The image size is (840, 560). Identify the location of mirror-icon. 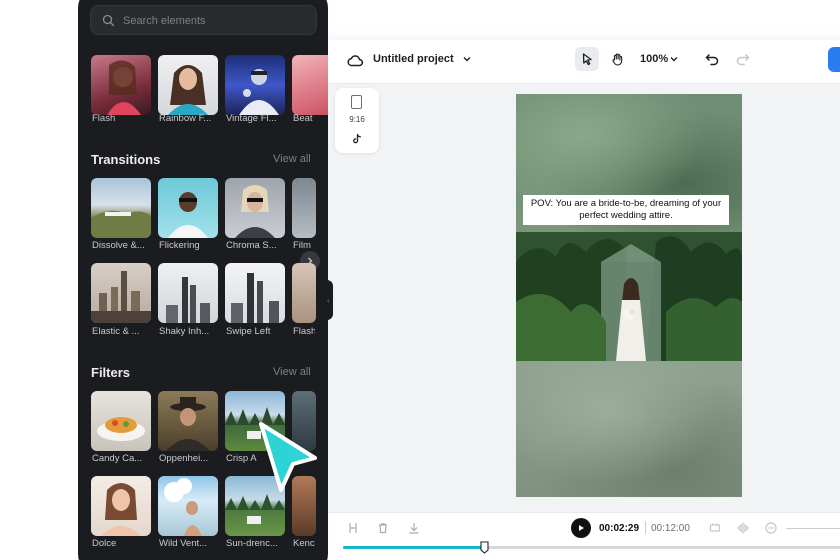
(743, 528).